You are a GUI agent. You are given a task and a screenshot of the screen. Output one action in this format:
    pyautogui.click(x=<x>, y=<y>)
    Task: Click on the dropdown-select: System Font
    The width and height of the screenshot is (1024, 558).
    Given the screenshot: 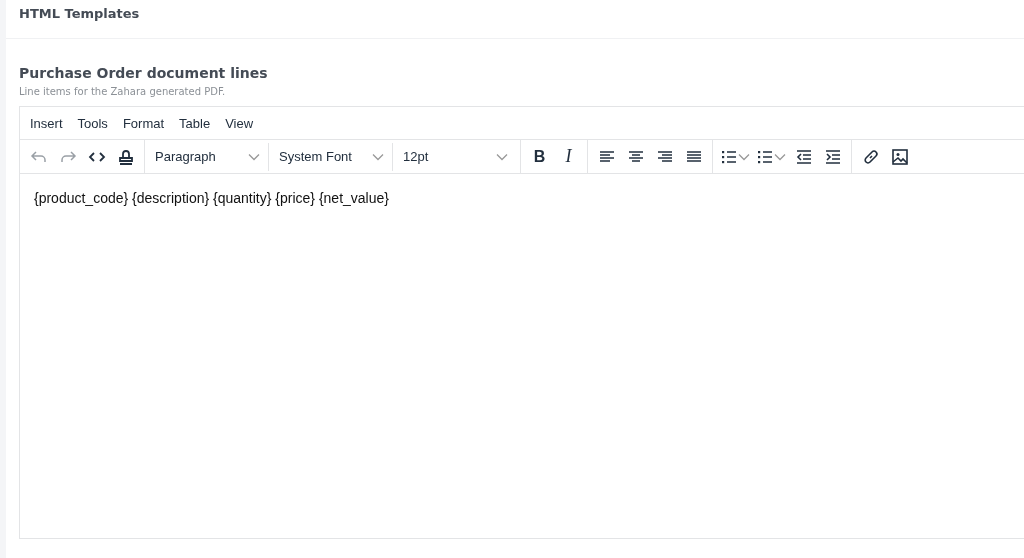 What is the action you would take?
    pyautogui.click(x=333, y=156)
    